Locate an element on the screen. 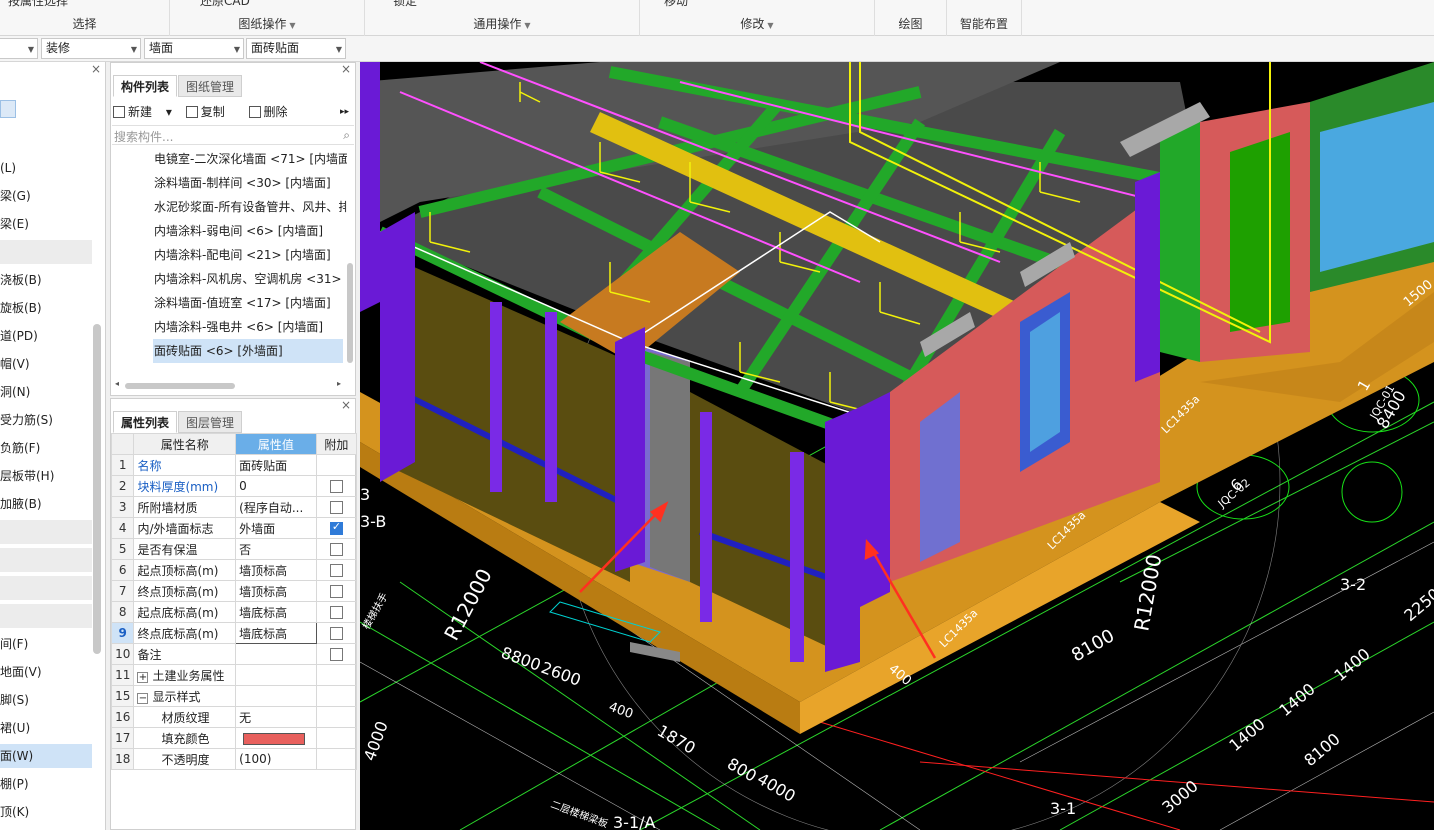  tree-scrollbar is located at coordinates (97, 489).